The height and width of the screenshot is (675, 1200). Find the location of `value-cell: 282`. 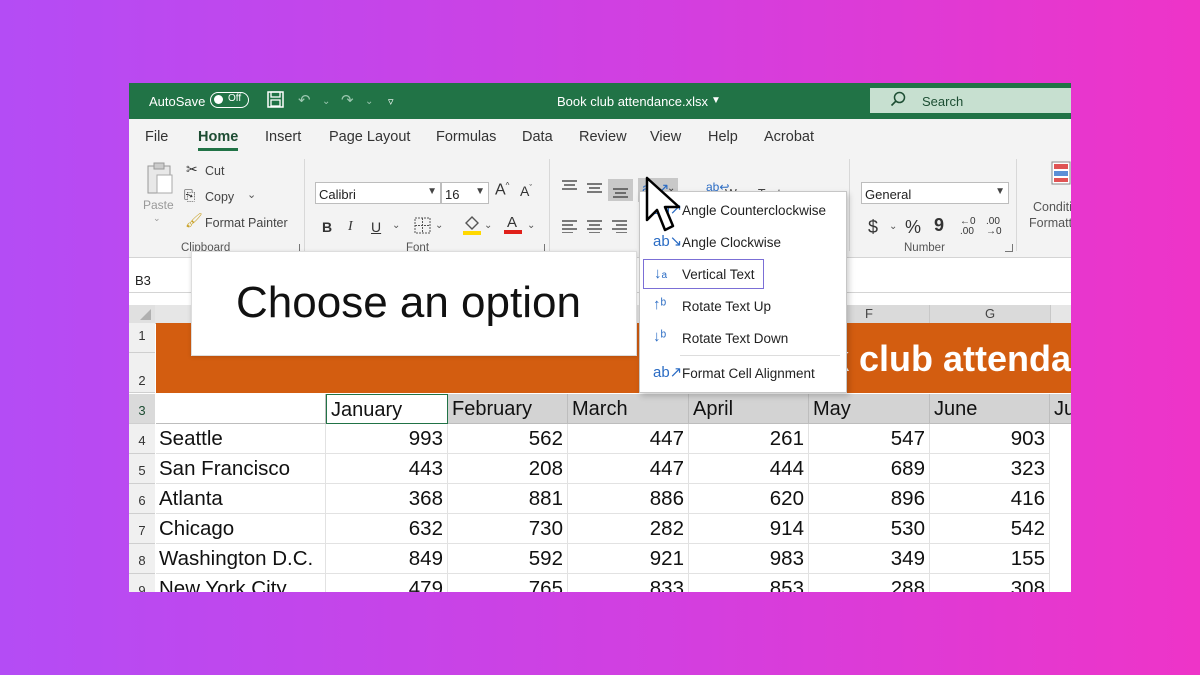

value-cell: 282 is located at coordinates (628, 529).